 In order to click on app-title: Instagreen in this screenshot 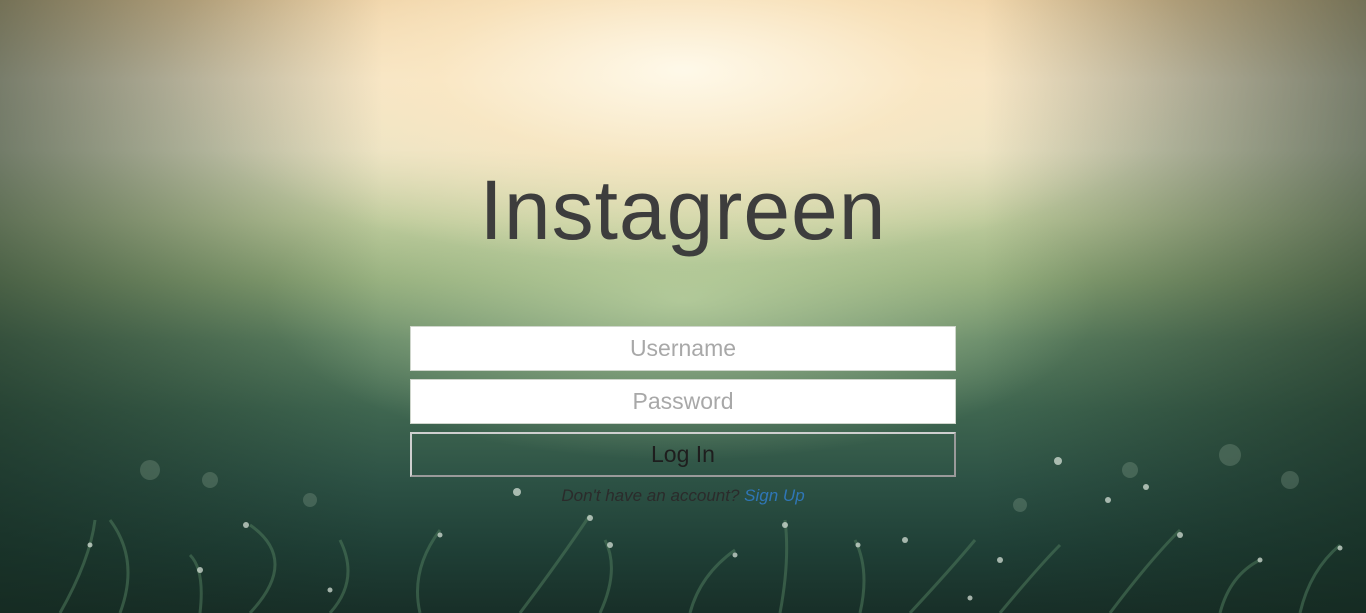, I will do `click(683, 210)`.